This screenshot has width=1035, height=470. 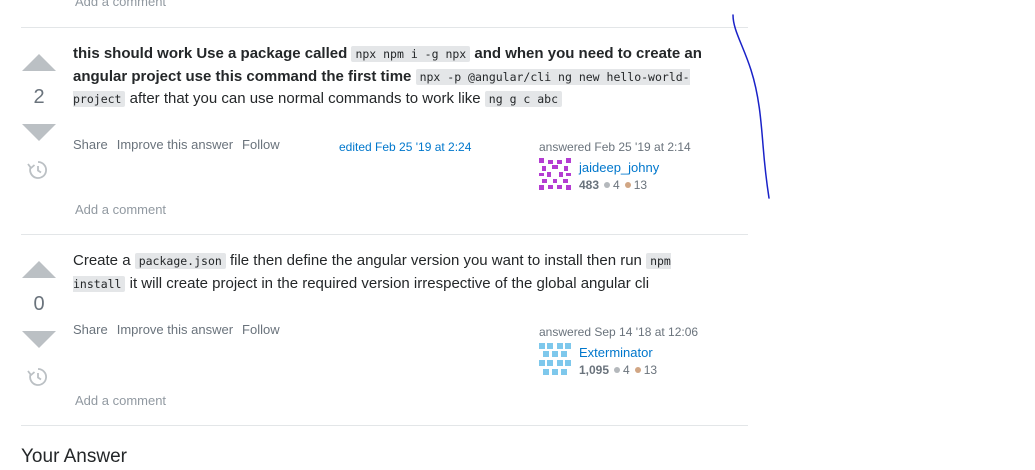 I want to click on user-reputation: 483 4 13, so click(x=613, y=185).